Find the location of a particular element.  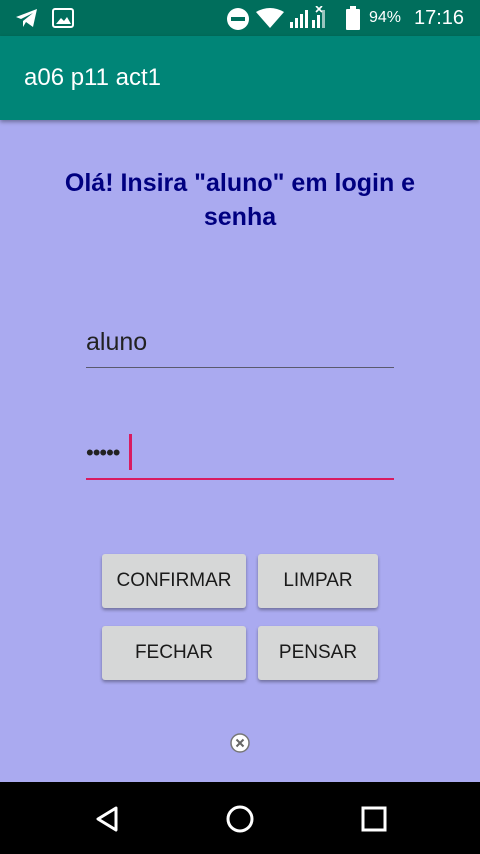

signal-icon is located at coordinates (312, 20).